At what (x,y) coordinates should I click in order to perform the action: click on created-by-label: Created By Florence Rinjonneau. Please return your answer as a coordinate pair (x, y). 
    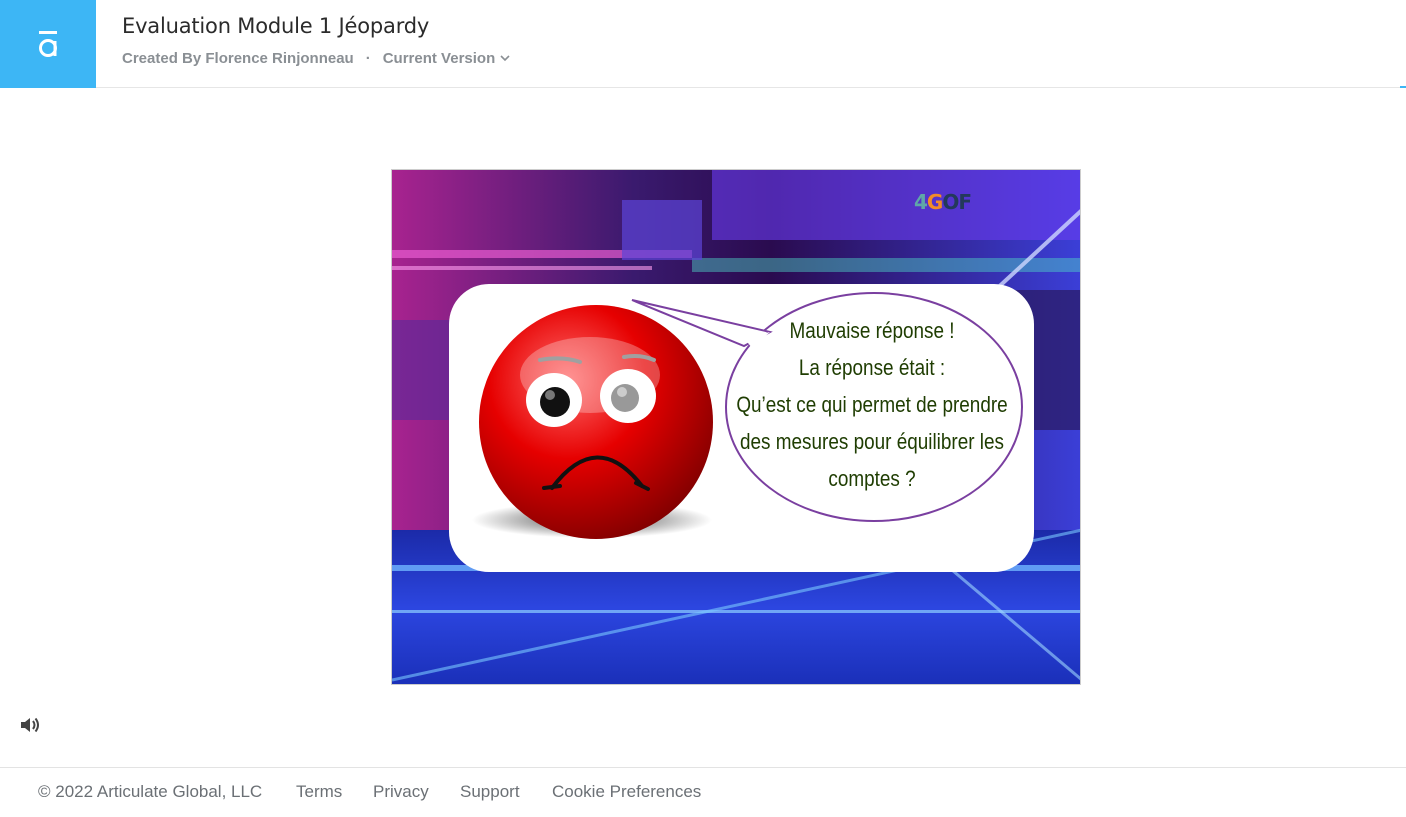
    Looking at the image, I should click on (238, 58).